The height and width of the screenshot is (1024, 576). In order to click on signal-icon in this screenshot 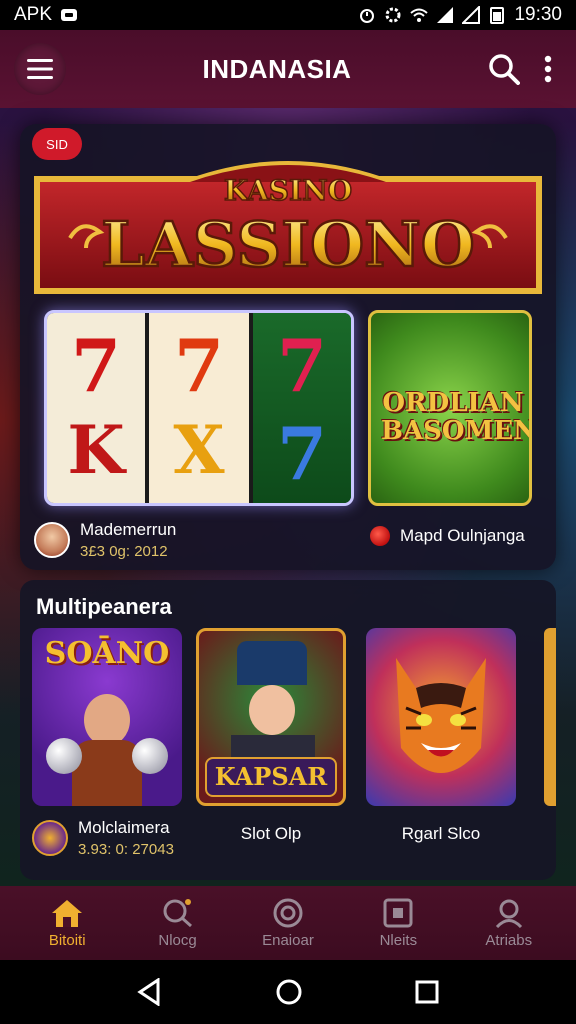, I will do `click(445, 15)`.